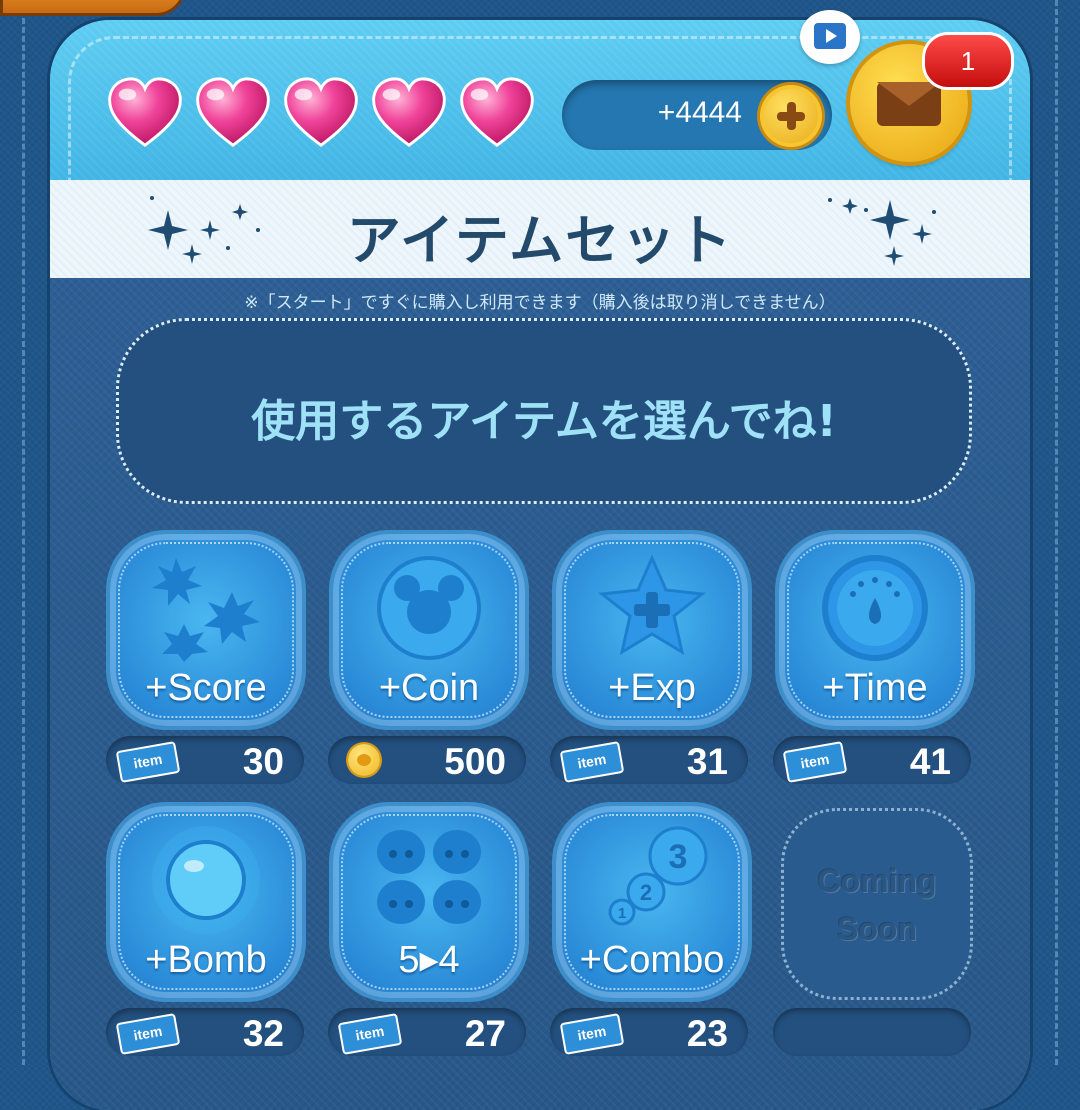 Image resolution: width=1080 pixels, height=1110 pixels. I want to click on right-stitch, so click(1056, 532).